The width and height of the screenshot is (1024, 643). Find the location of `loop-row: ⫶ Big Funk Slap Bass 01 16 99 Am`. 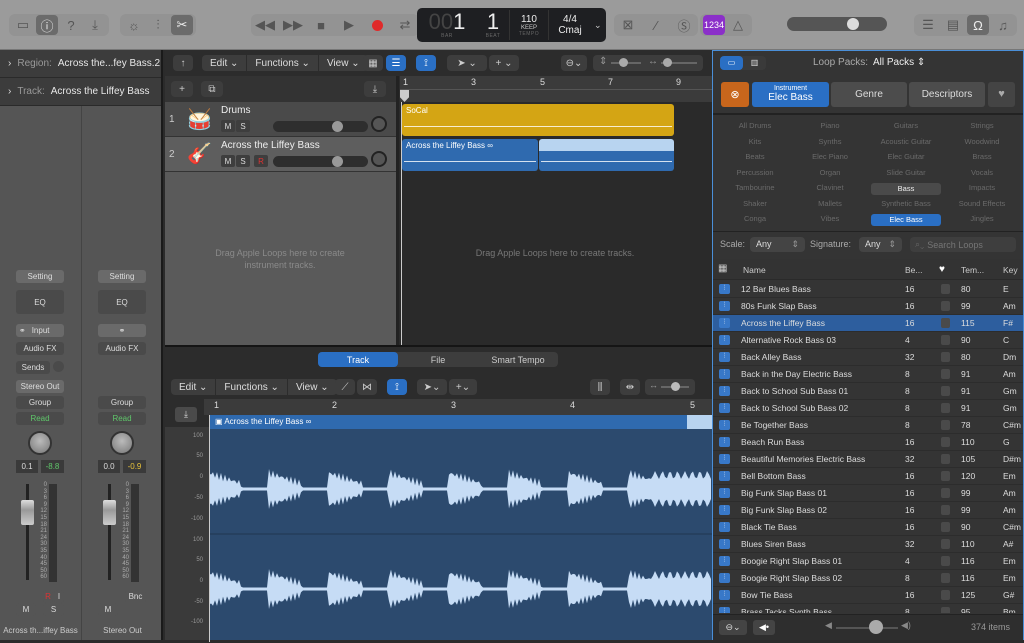

loop-row: ⫶ Big Funk Slap Bass 01 16 99 Am is located at coordinates (868, 493).